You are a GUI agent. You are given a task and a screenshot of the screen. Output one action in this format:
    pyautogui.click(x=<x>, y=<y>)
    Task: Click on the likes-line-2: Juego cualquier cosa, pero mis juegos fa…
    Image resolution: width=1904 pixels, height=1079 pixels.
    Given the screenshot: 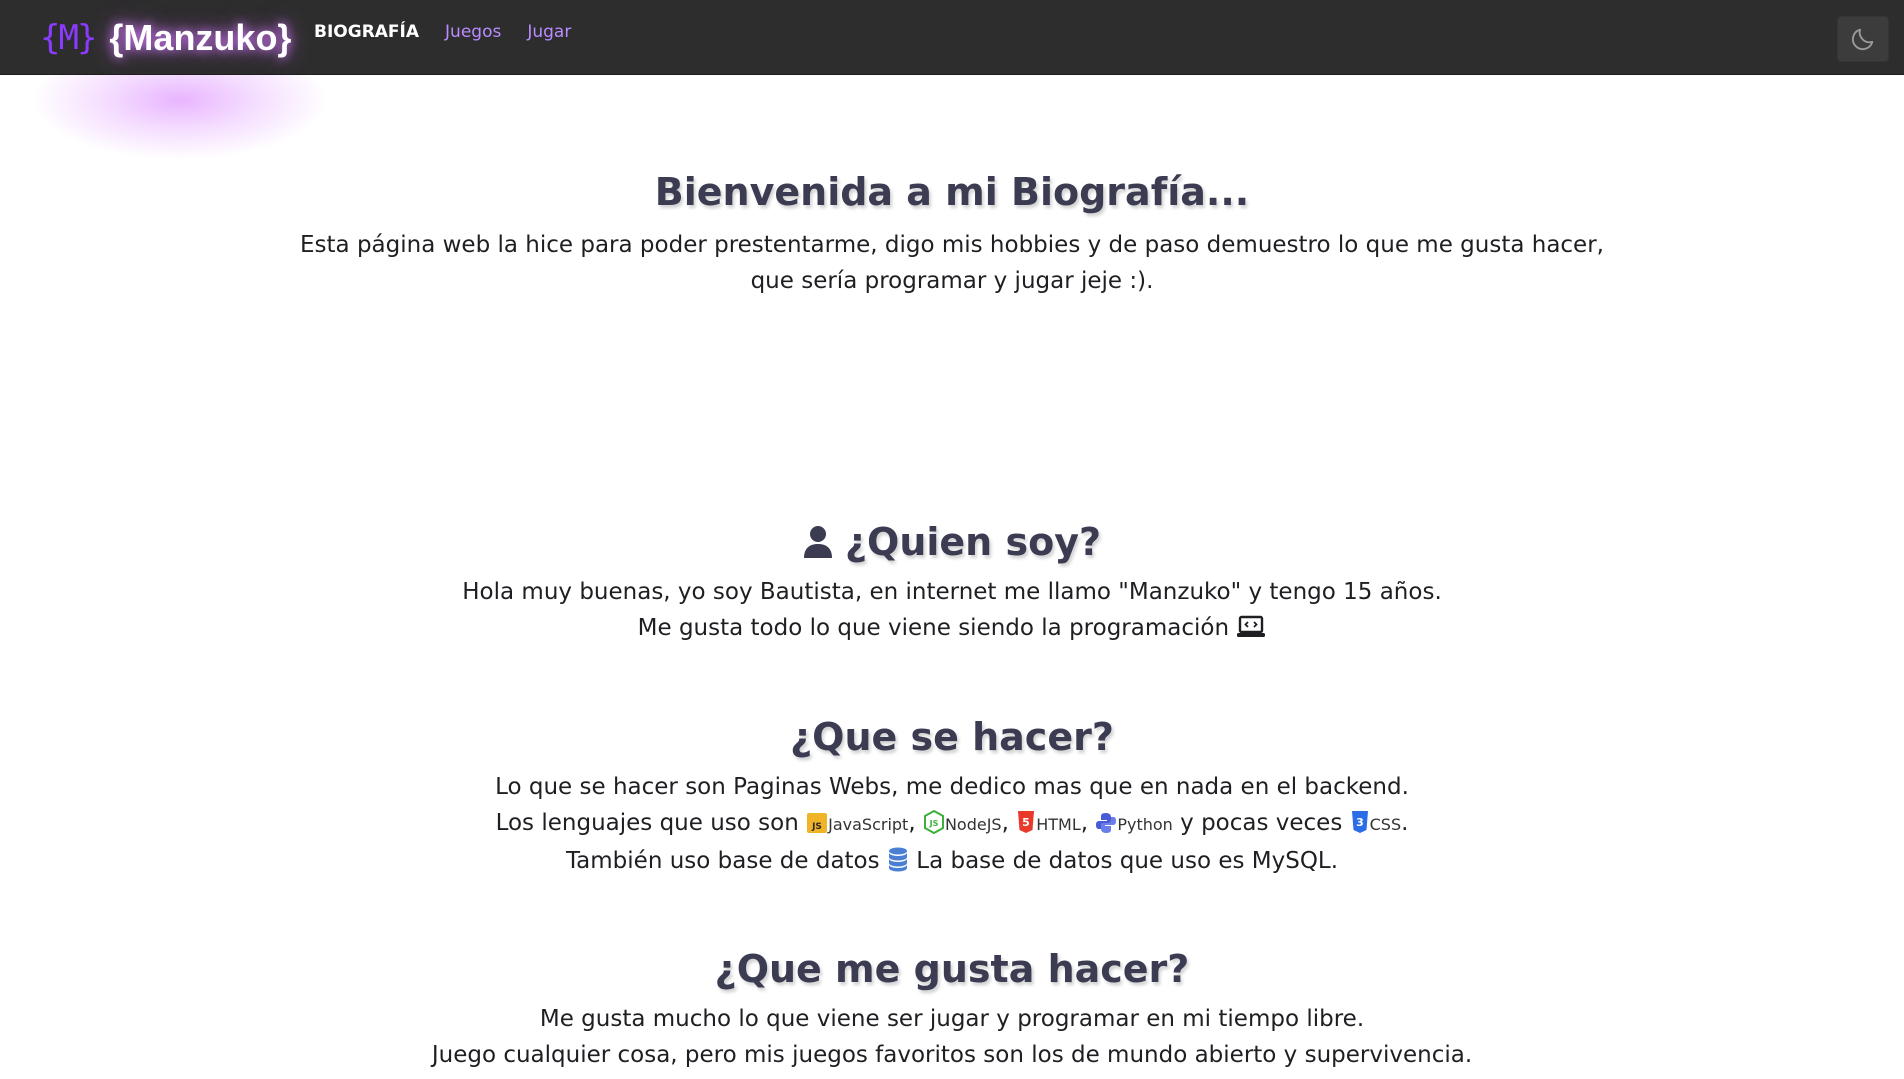 What is the action you would take?
    pyautogui.click(x=952, y=1055)
    